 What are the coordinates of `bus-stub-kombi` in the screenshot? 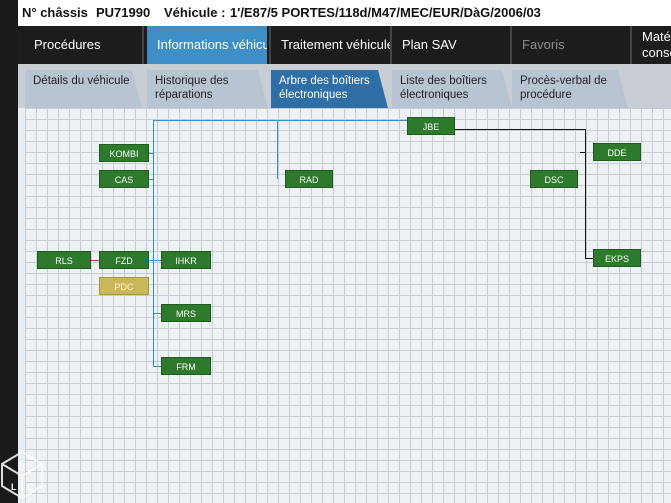 It's located at (151, 153).